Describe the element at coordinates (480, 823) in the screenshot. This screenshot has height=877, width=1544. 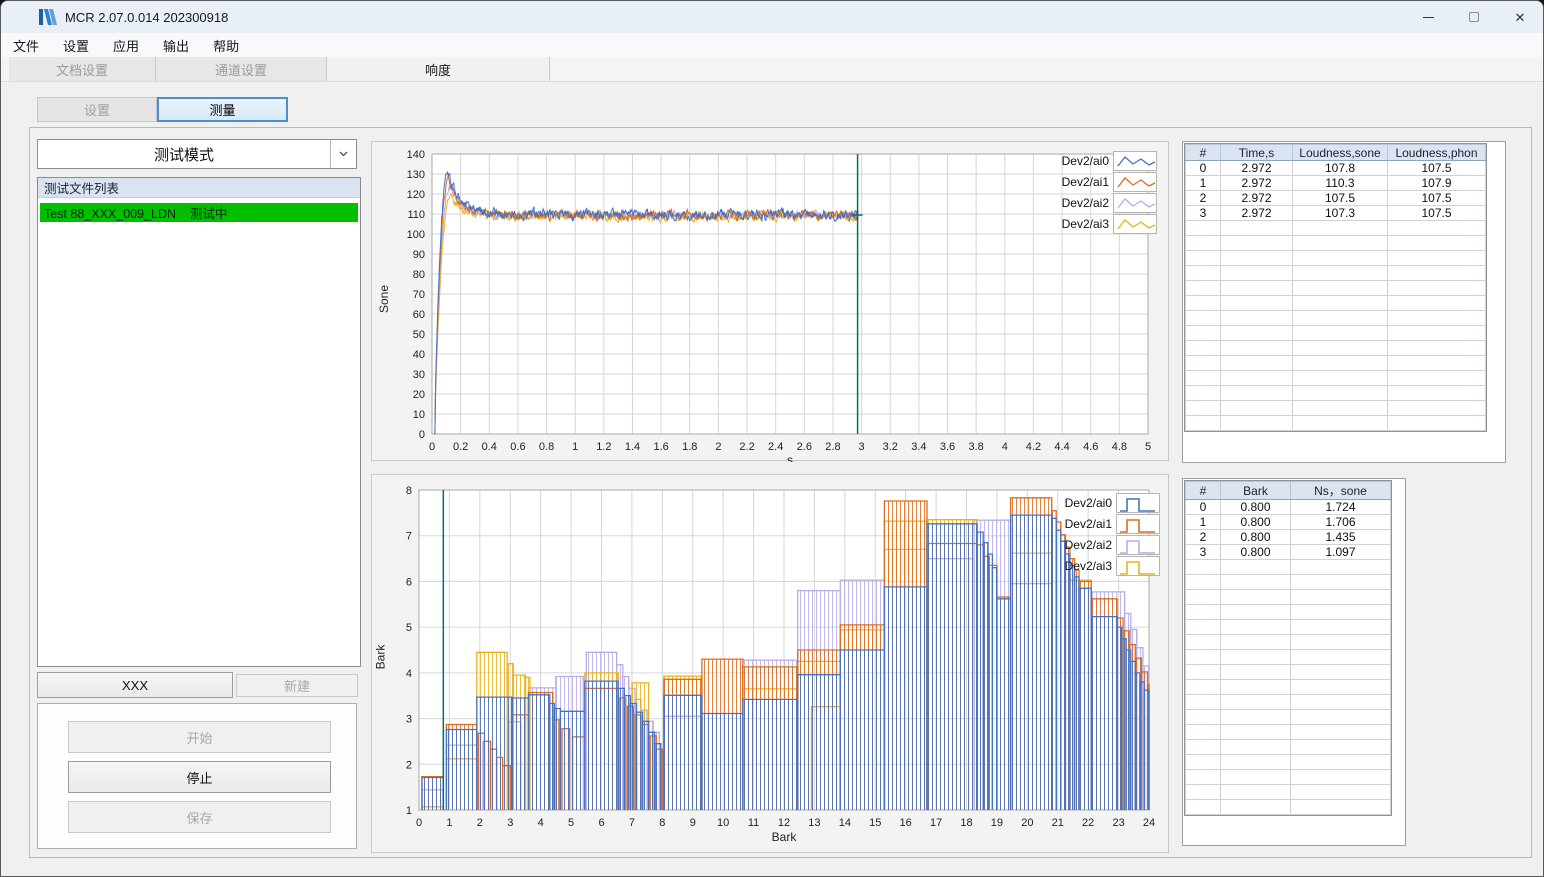
I see `svg-text: 2` at that location.